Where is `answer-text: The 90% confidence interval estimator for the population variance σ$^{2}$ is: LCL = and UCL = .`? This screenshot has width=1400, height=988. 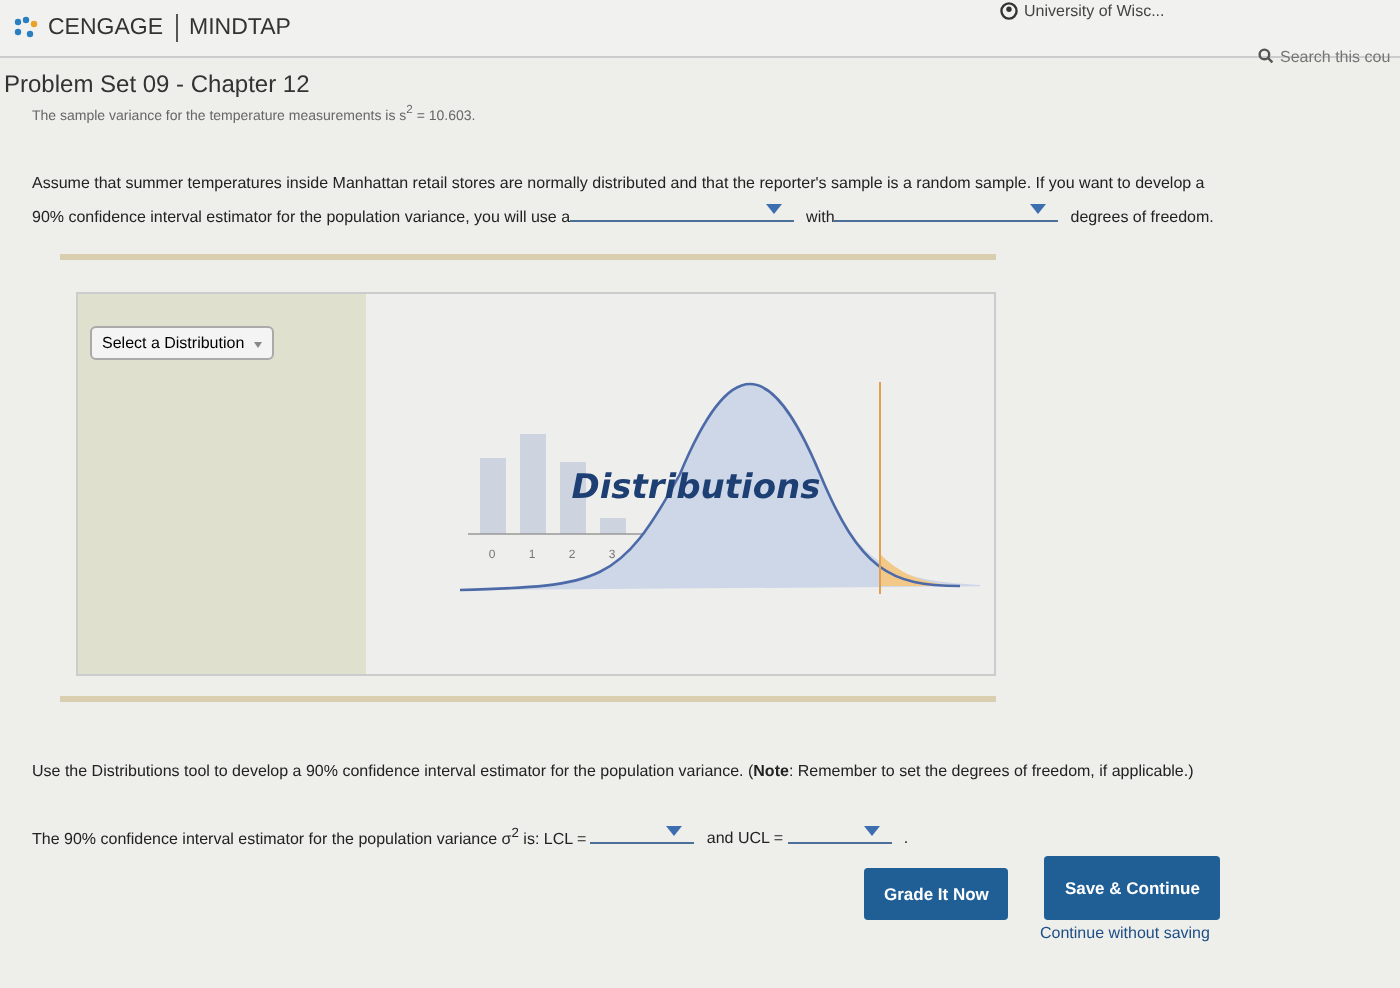 answer-text: The 90% confidence interval estimator for the population variance σ$^{2}$ is: LCL = and UCL = . is located at coordinates (471, 836).